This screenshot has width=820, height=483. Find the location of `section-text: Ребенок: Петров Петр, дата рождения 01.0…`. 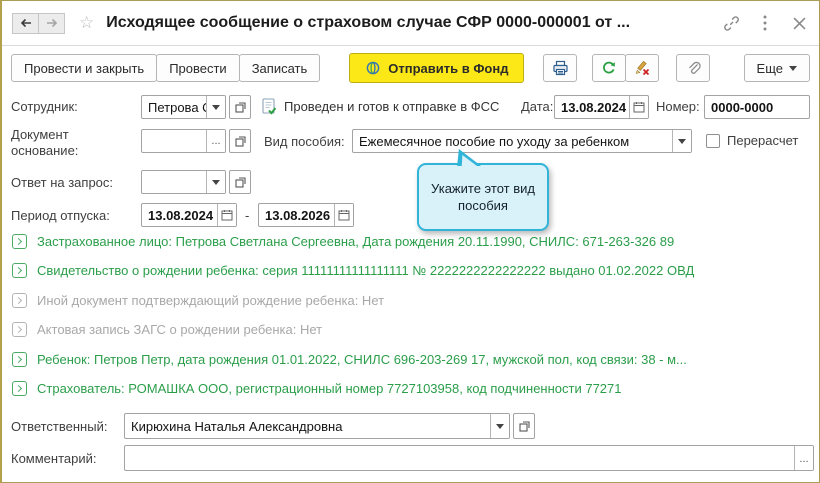

section-text: Ребенок: Петров Петр, дата рождения 01.0… is located at coordinates (362, 359).